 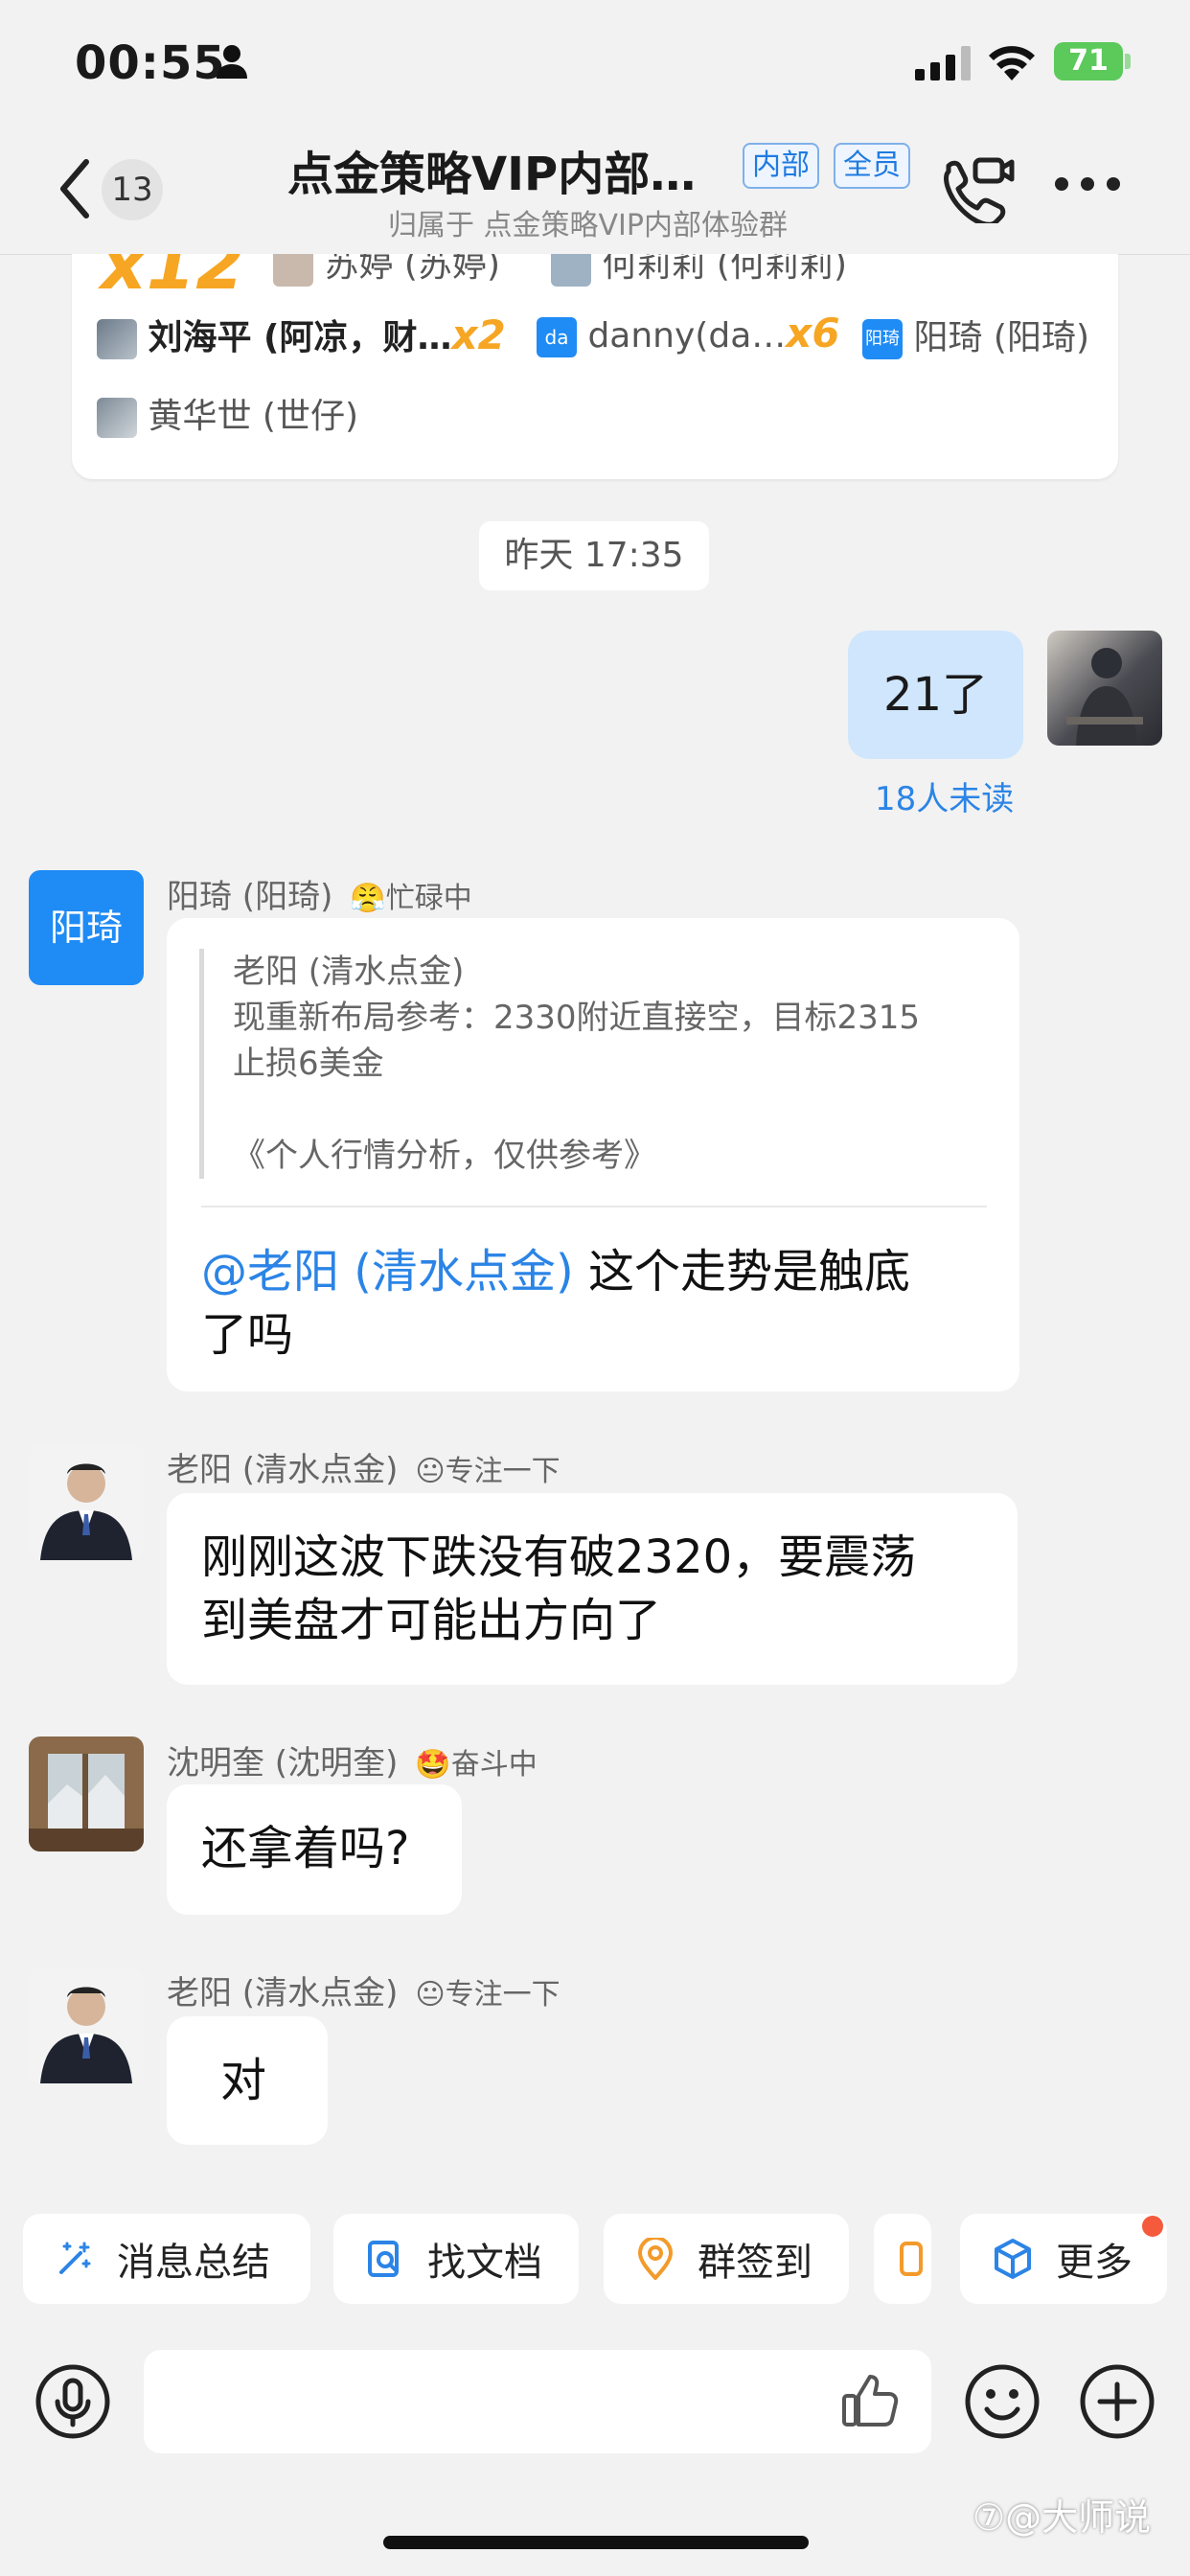 What do you see at coordinates (228, 413) in the screenshot?
I see `reaction-user: 黄华世 (世仔)` at bounding box center [228, 413].